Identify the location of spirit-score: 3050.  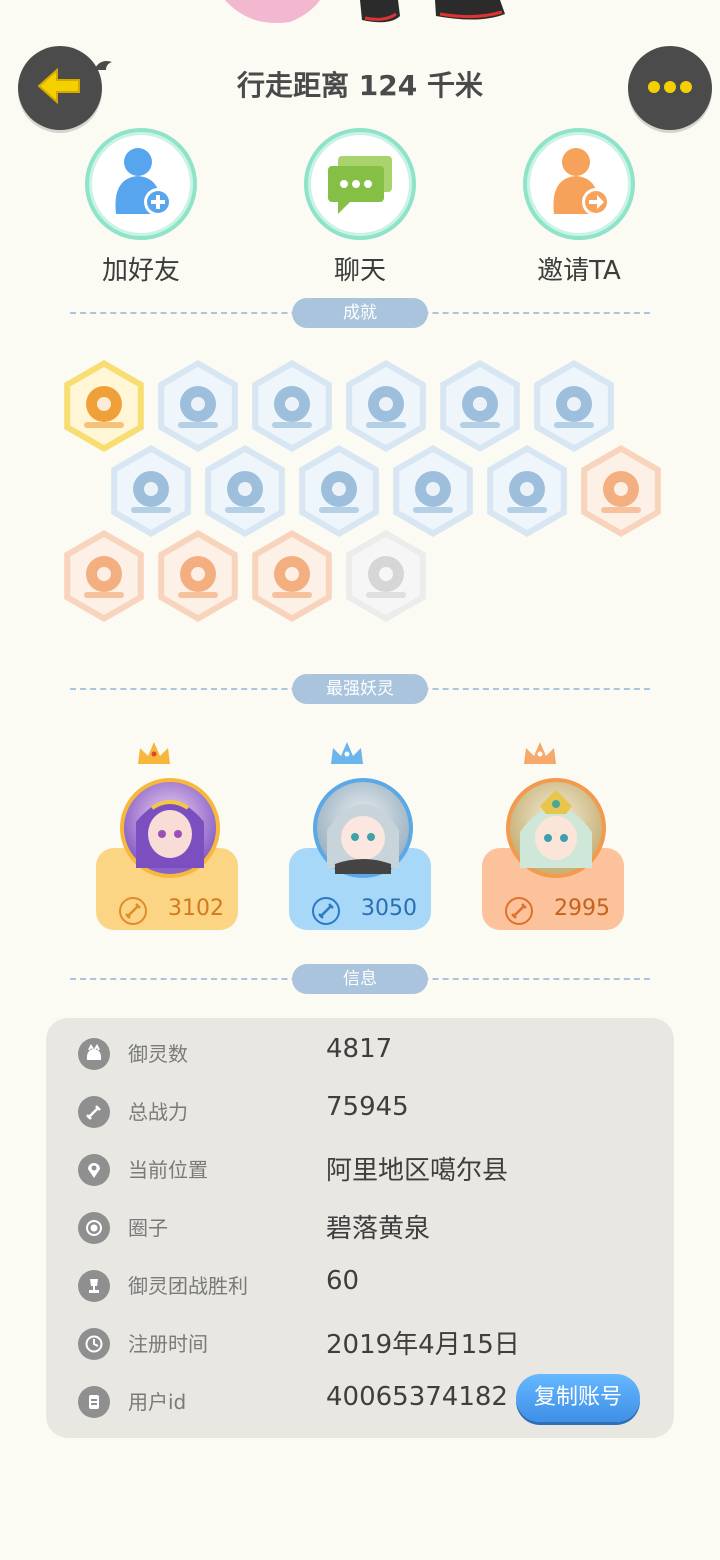
(389, 908).